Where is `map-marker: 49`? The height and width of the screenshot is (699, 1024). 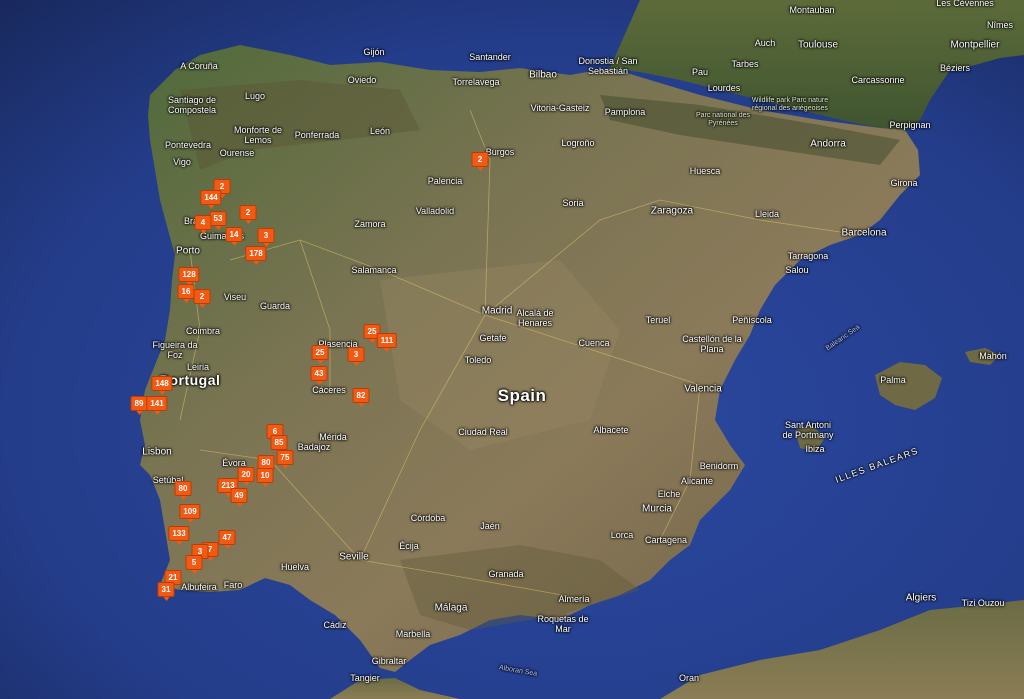
map-marker: 49 is located at coordinates (239, 497).